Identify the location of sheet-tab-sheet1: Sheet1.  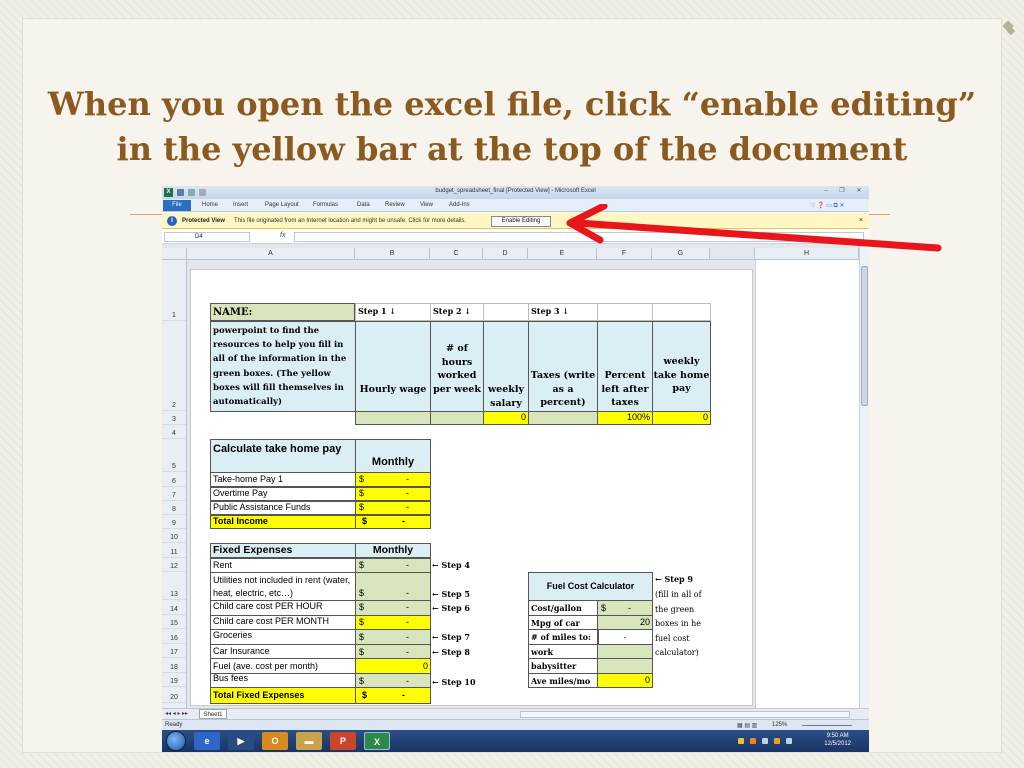
(213, 714).